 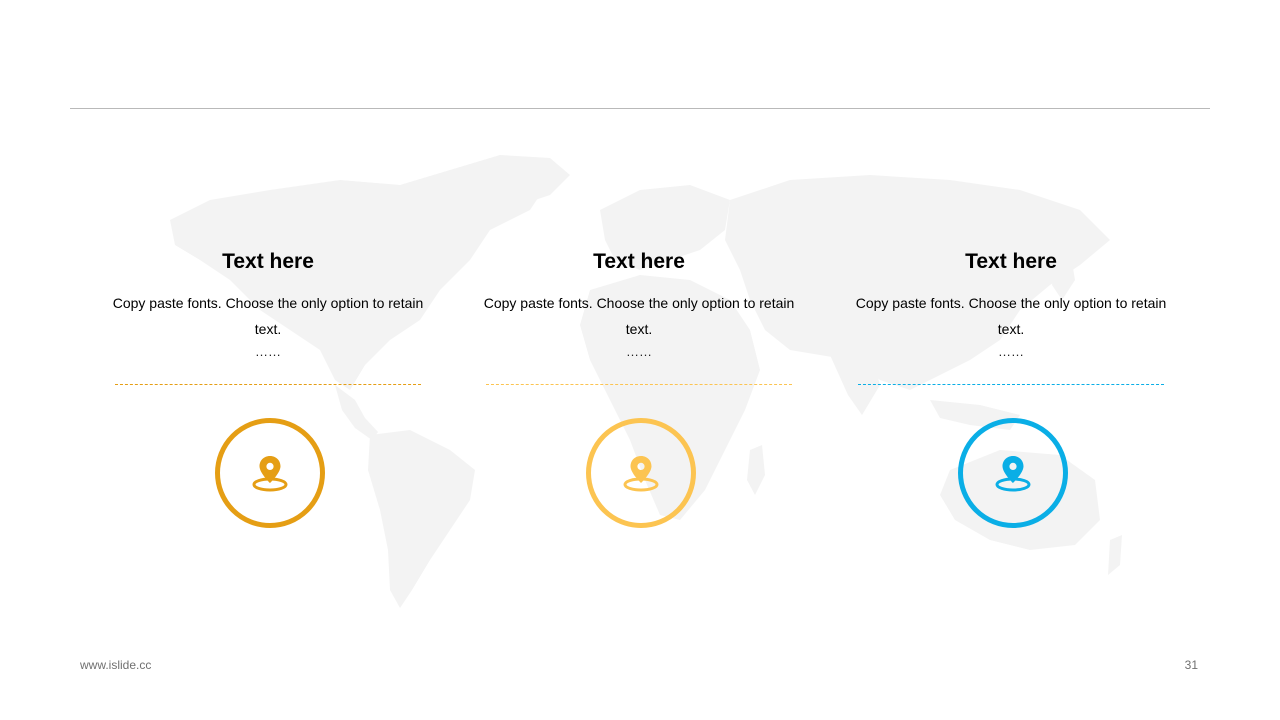 What do you see at coordinates (640, 108) in the screenshot?
I see `top-divider` at bounding box center [640, 108].